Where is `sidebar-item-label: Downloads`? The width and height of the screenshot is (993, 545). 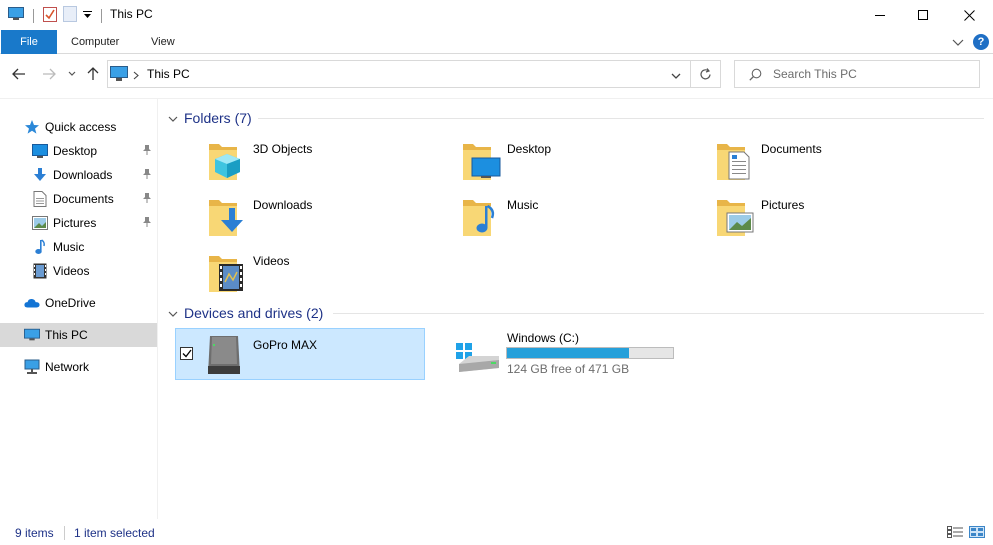
sidebar-item-label: Downloads is located at coordinates (83, 175).